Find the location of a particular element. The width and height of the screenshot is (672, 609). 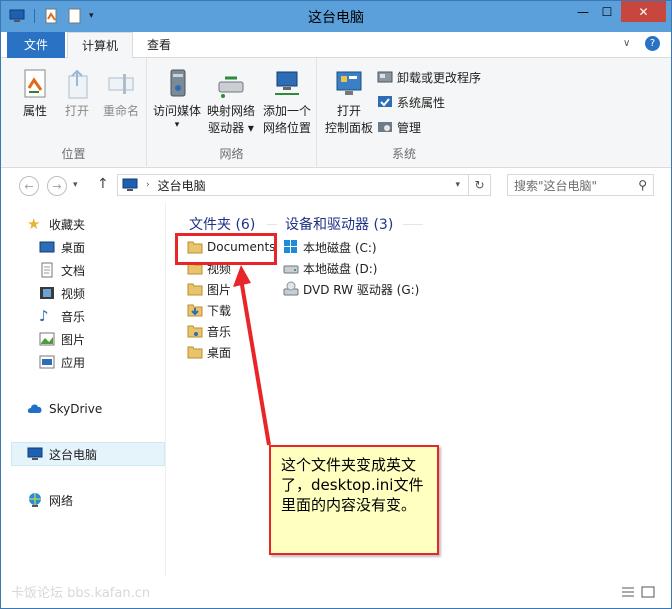

system-properties-label: 系统属性 is located at coordinates (421, 102).